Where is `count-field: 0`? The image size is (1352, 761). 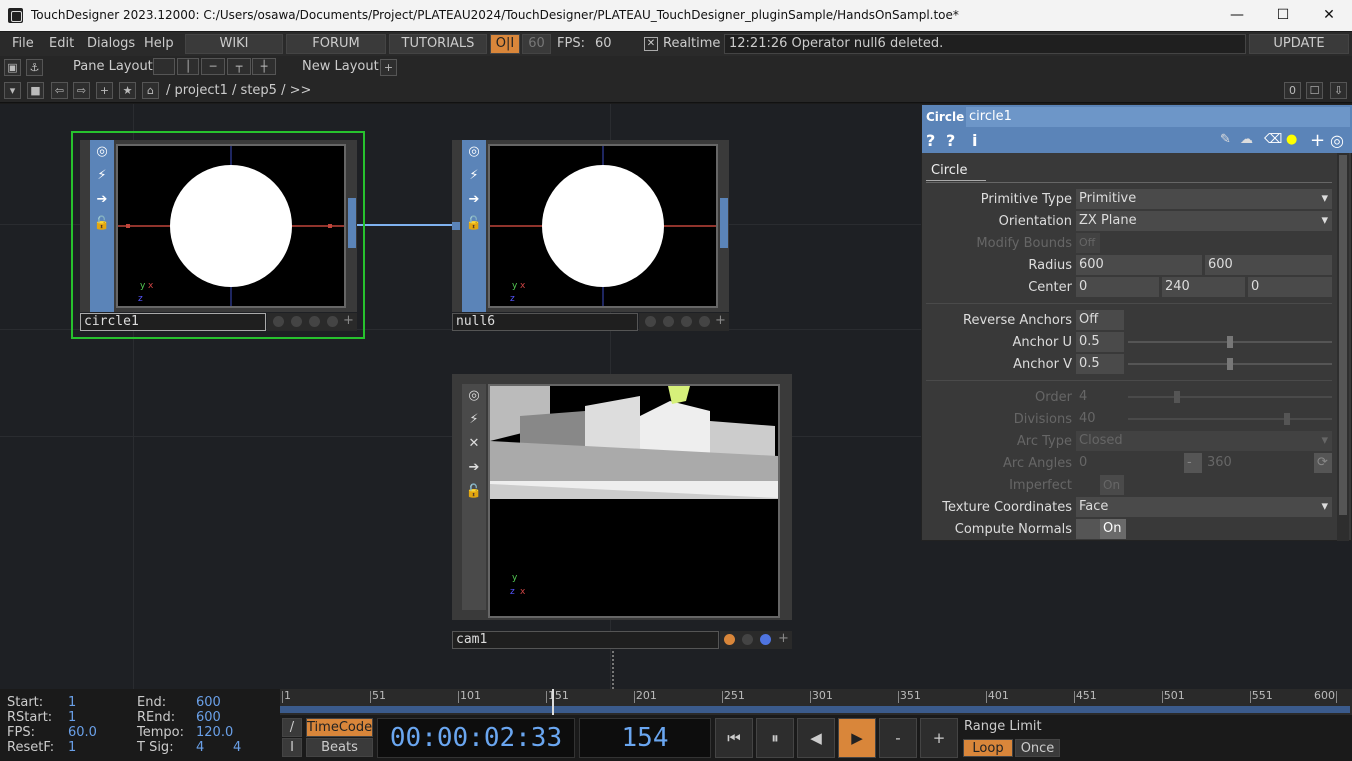 count-field: 0 is located at coordinates (1292, 90).